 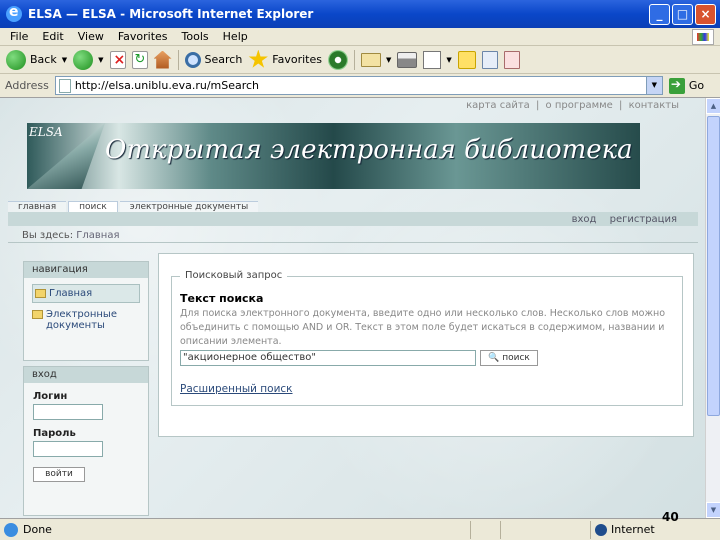 I want to click on forward-button: ▼, so click(x=88, y=59).